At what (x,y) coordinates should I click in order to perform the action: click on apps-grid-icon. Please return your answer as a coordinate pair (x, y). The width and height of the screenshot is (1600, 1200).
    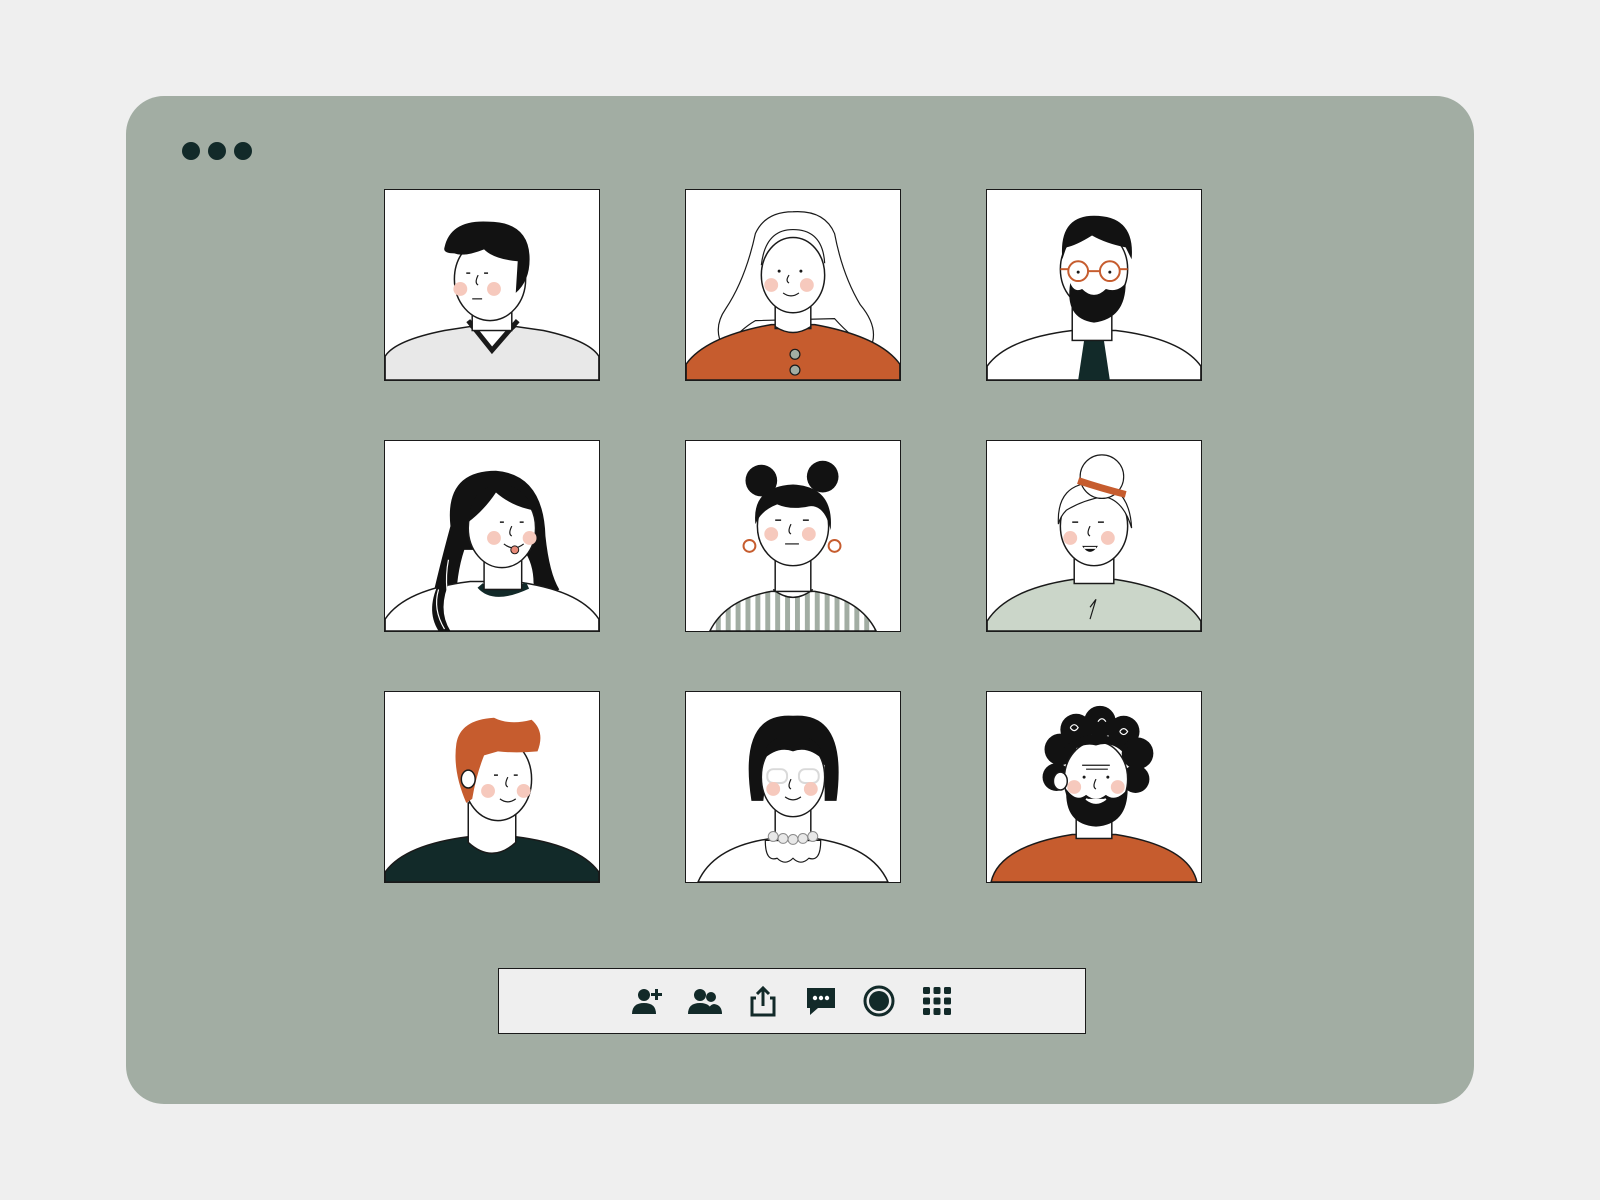
    Looking at the image, I should click on (937, 1001).